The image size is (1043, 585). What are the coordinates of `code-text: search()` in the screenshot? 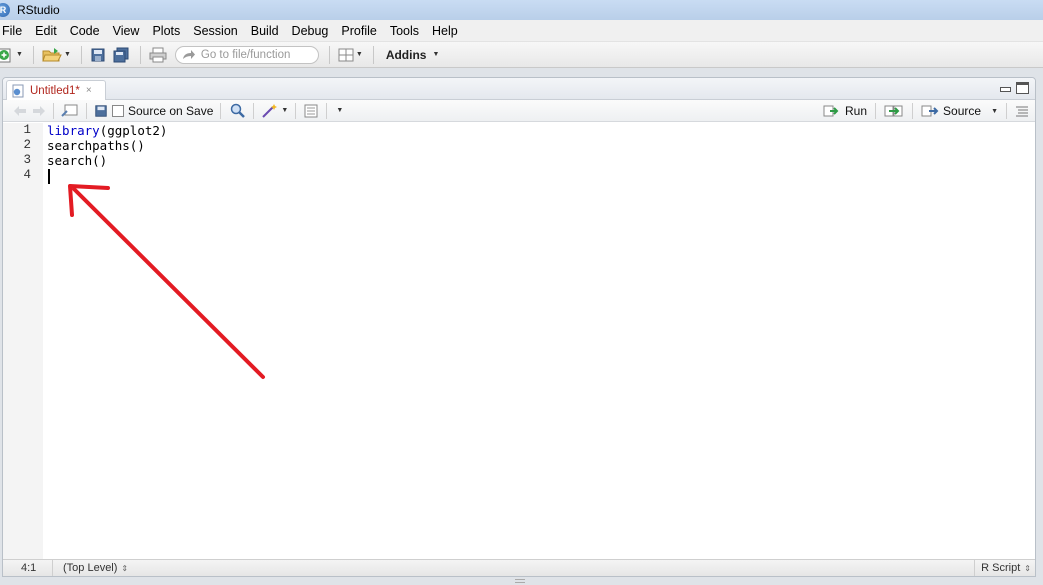 It's located at (77, 160).